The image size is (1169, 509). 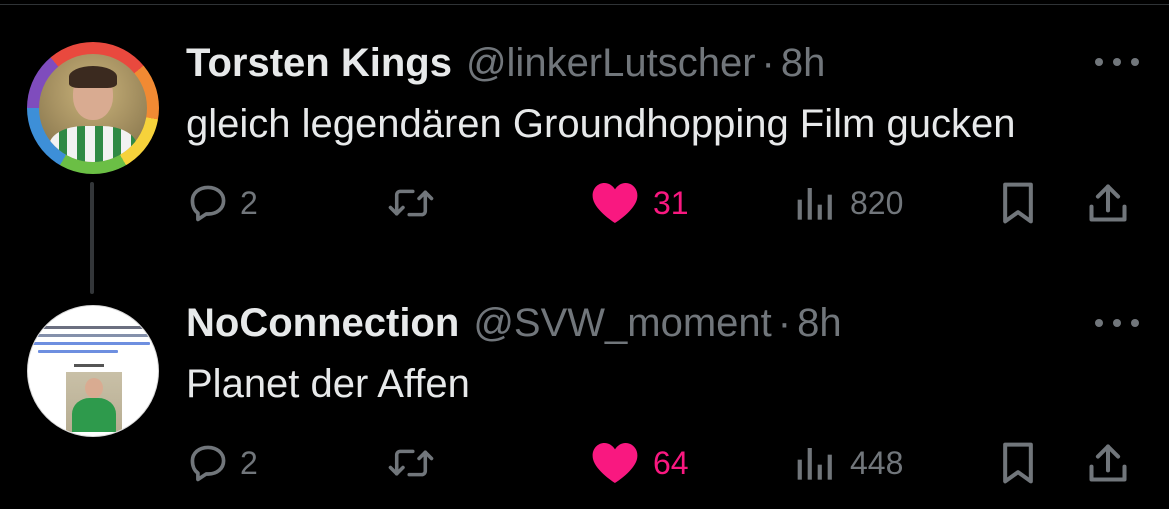 I want to click on tweet-actions: 2 64 448, so click(x=661, y=463).